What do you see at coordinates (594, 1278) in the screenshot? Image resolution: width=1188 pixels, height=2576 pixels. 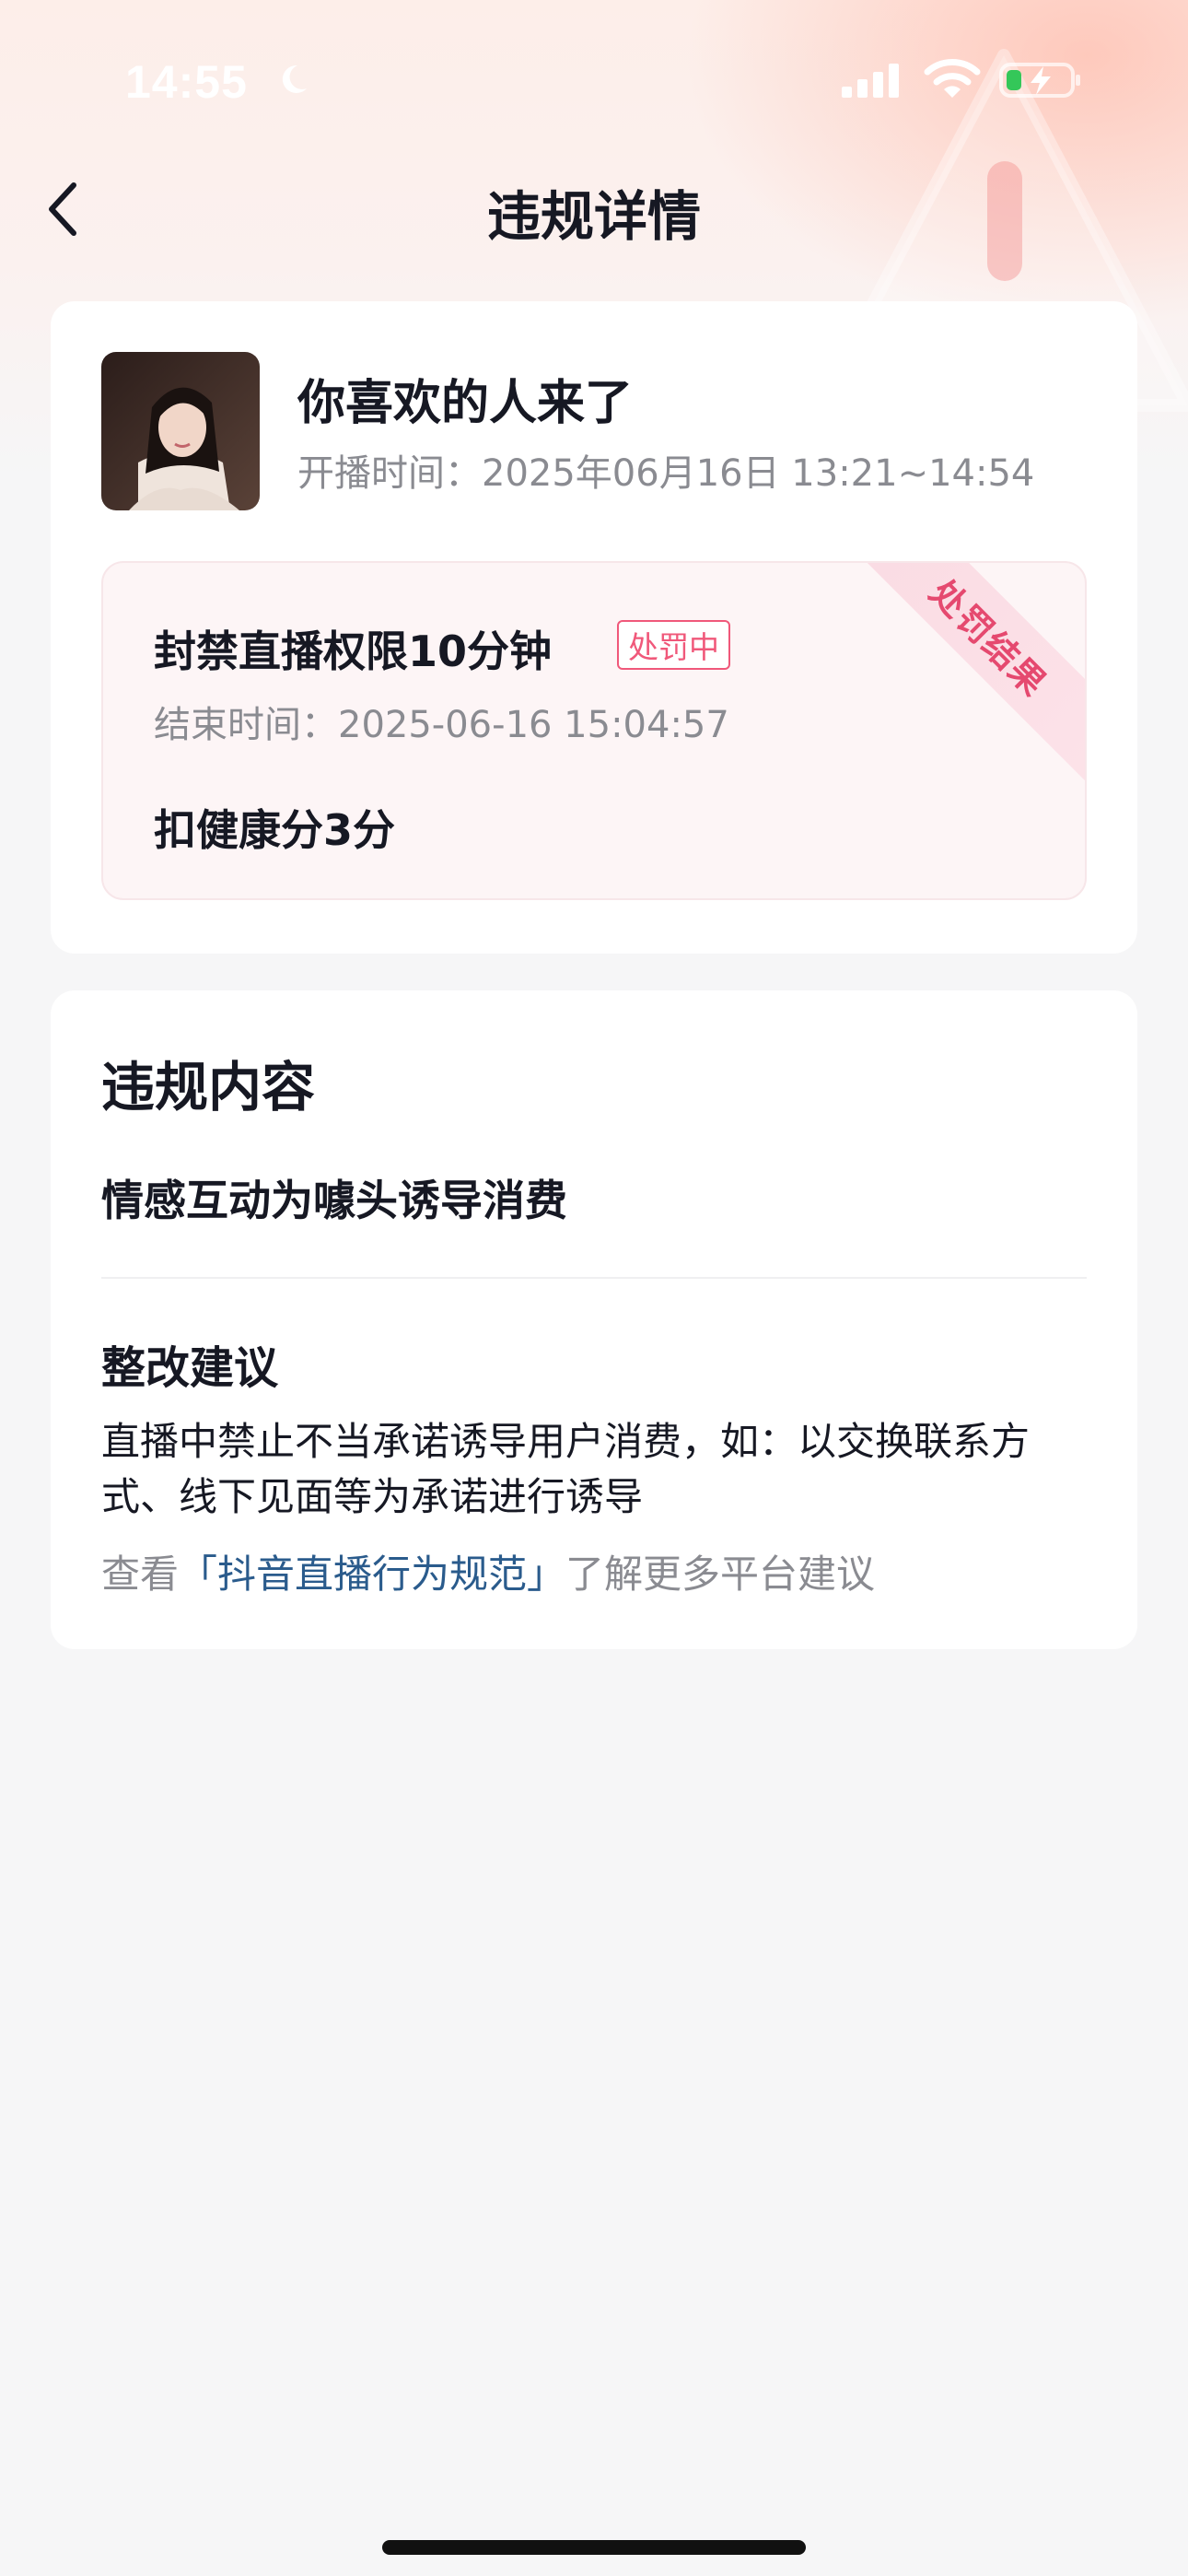 I see `divider` at bounding box center [594, 1278].